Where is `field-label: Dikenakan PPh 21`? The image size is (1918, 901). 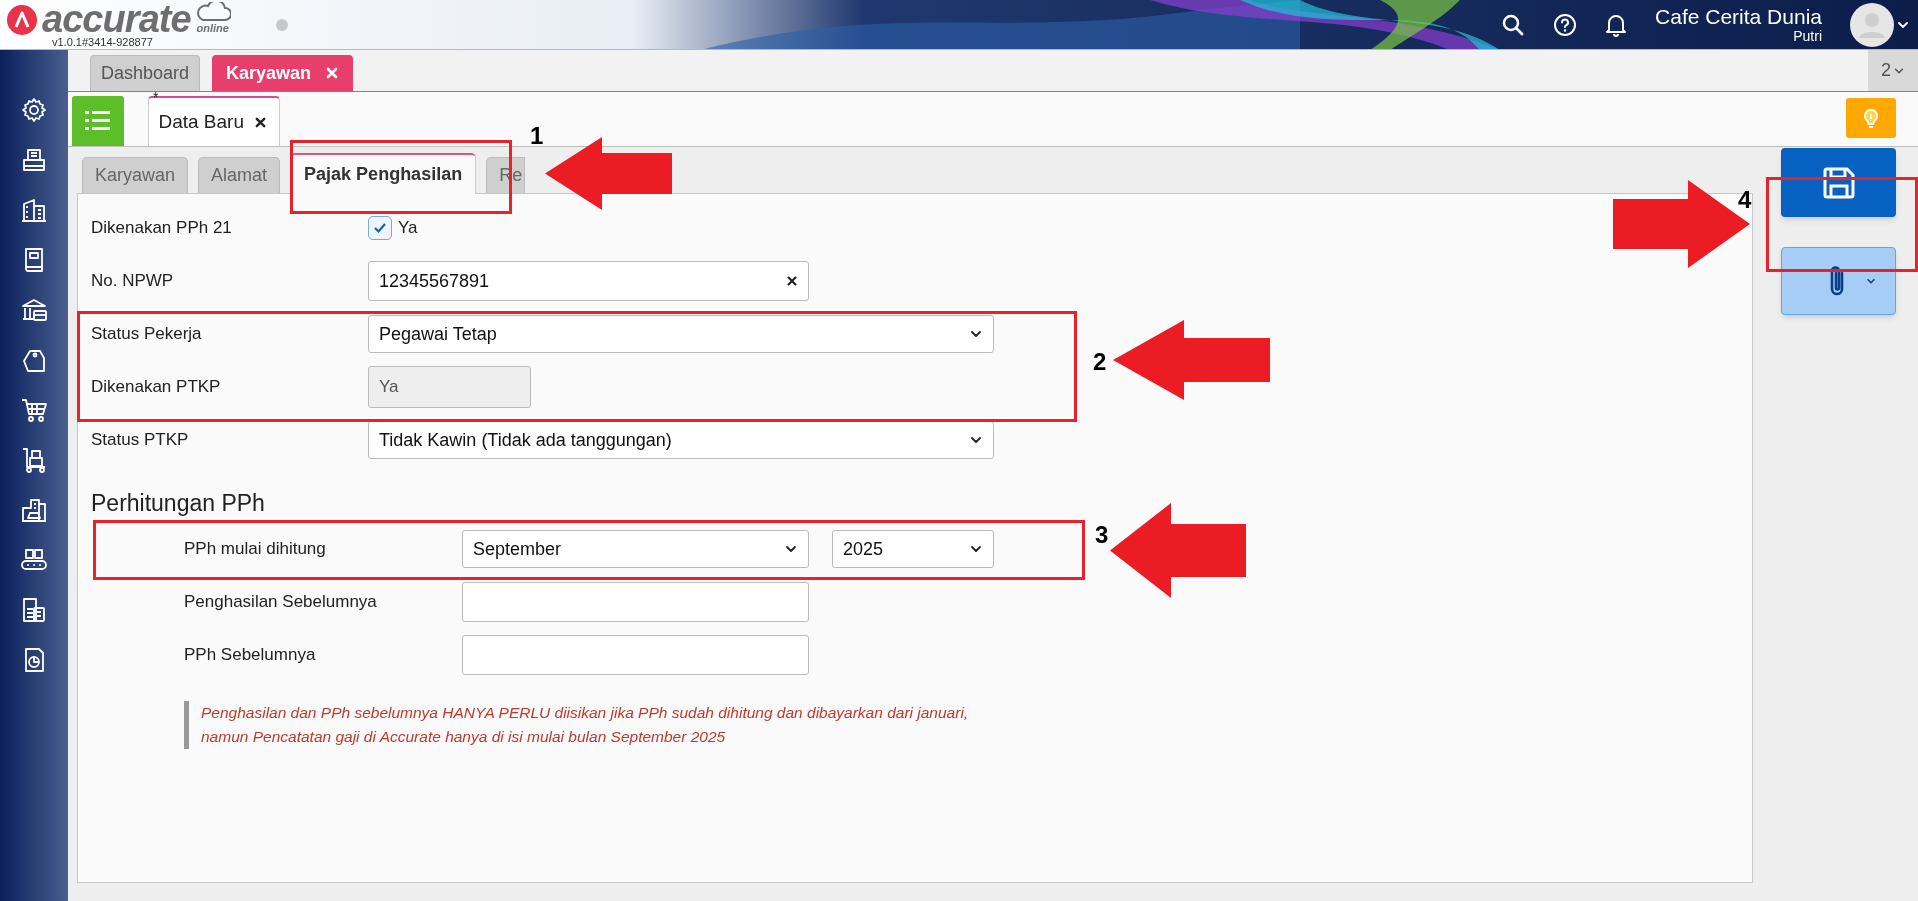 field-label: Dikenakan PPh 21 is located at coordinates (162, 228).